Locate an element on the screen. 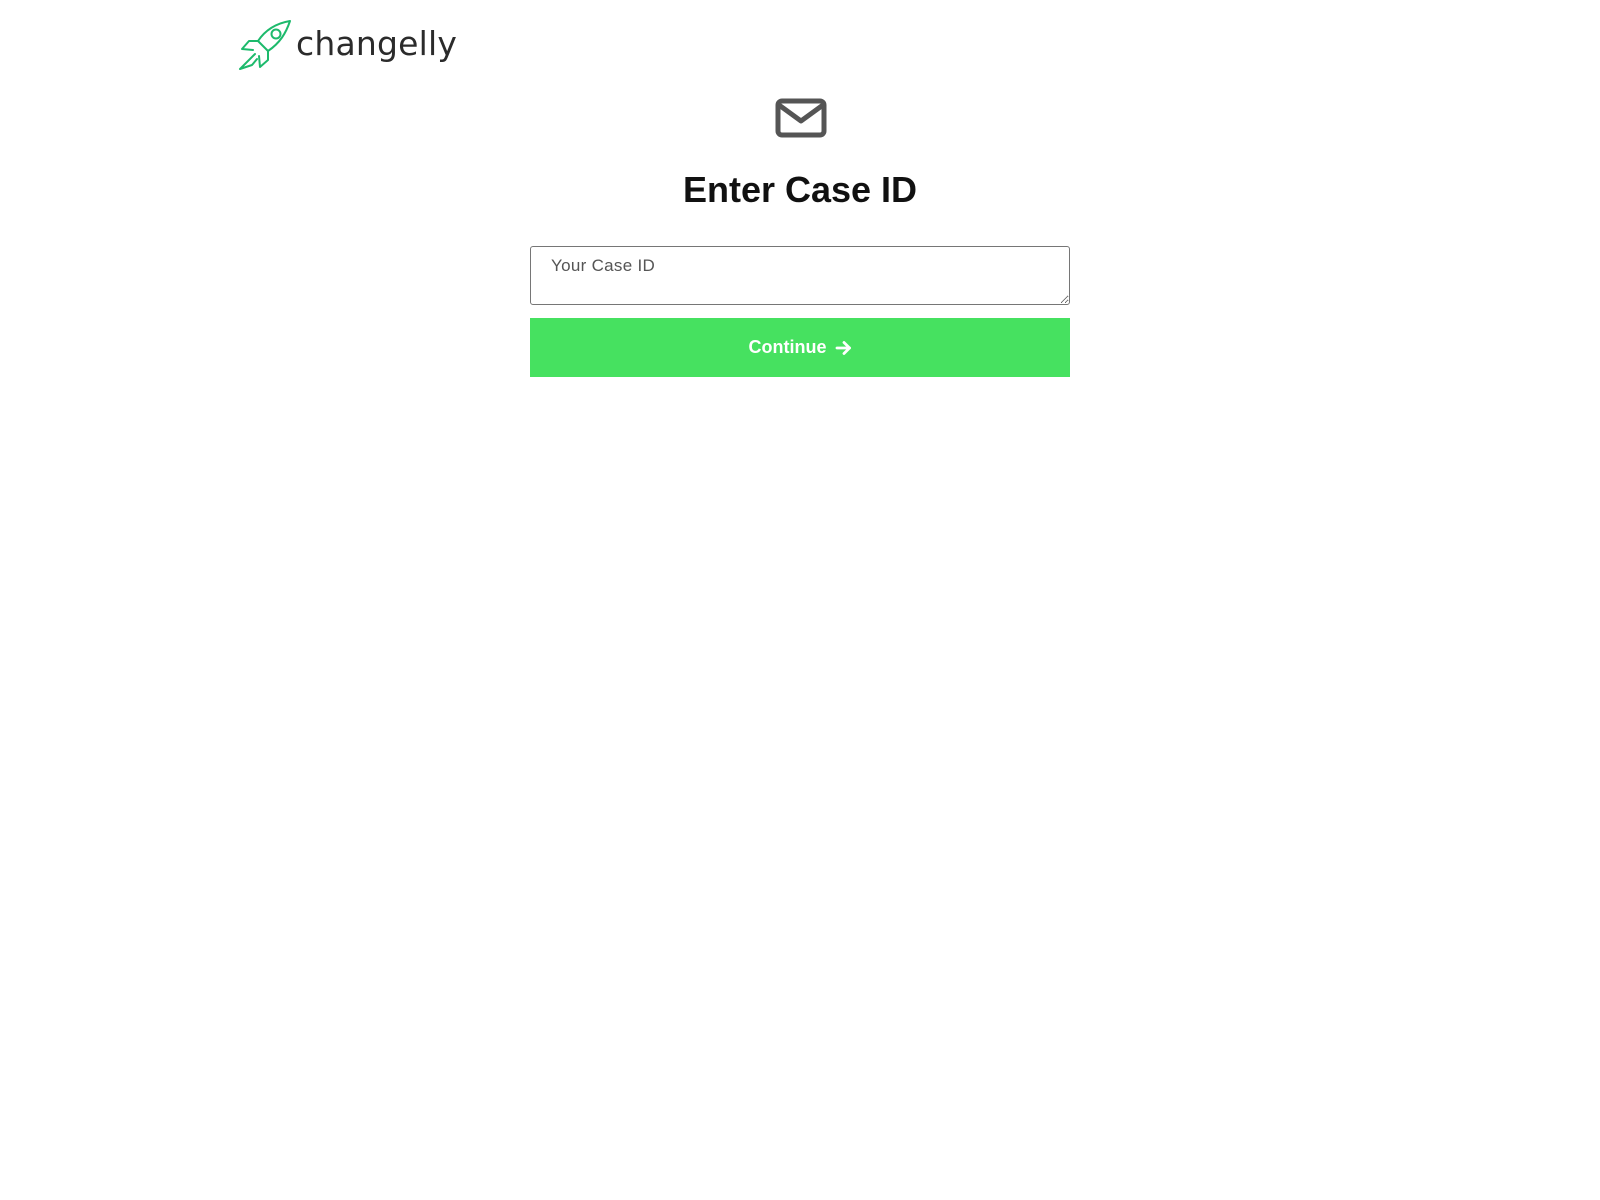 The image size is (1600, 1200). continue-button: Continue is located at coordinates (800, 347).